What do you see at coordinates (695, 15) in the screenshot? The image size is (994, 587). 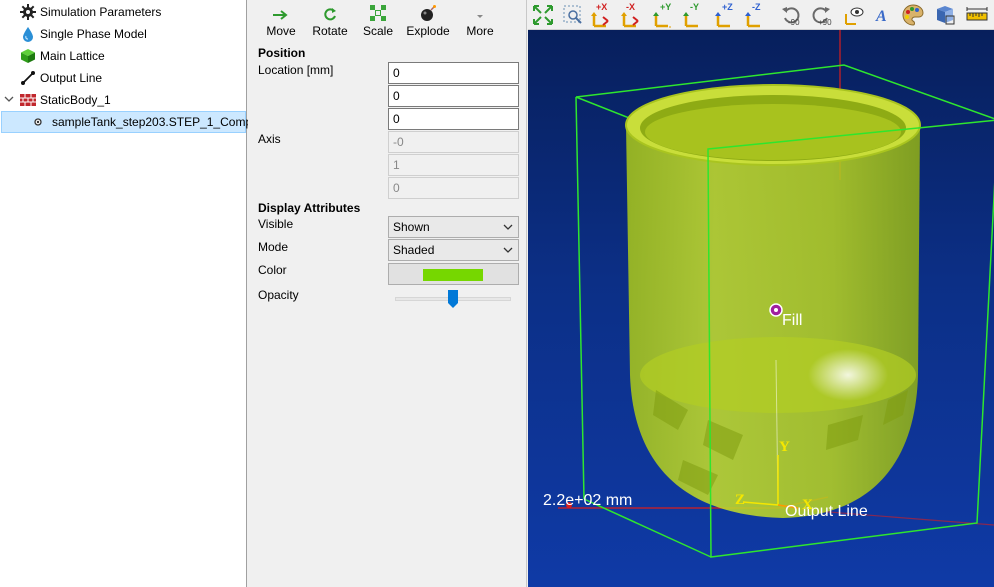 I see `view-minus-y-button: -Y` at bounding box center [695, 15].